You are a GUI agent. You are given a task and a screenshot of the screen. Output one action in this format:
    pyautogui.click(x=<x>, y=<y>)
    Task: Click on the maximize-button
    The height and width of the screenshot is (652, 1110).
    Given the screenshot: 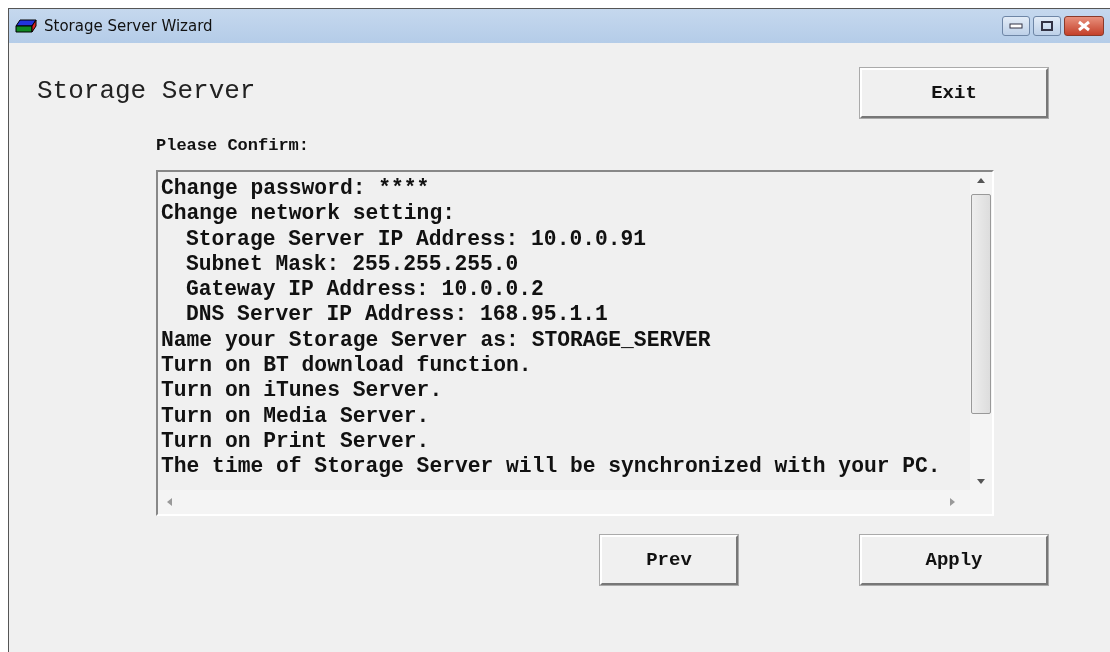 What is the action you would take?
    pyautogui.click(x=1047, y=26)
    